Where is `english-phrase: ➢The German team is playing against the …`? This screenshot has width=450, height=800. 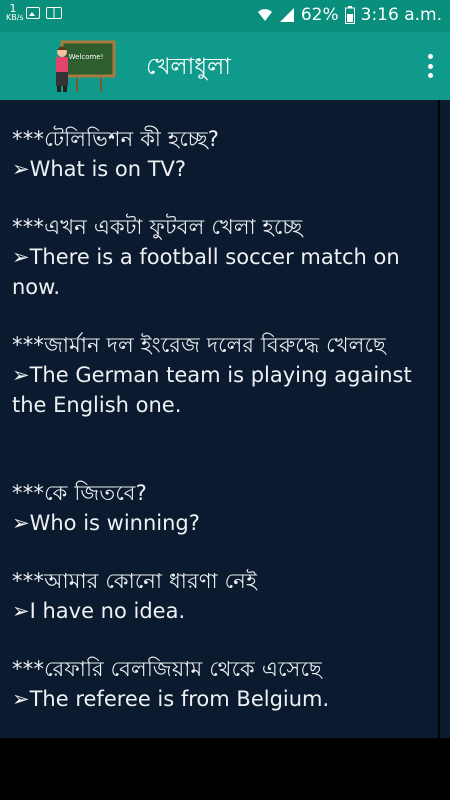 english-phrase: ➢The German team is playing against the … is located at coordinates (212, 390).